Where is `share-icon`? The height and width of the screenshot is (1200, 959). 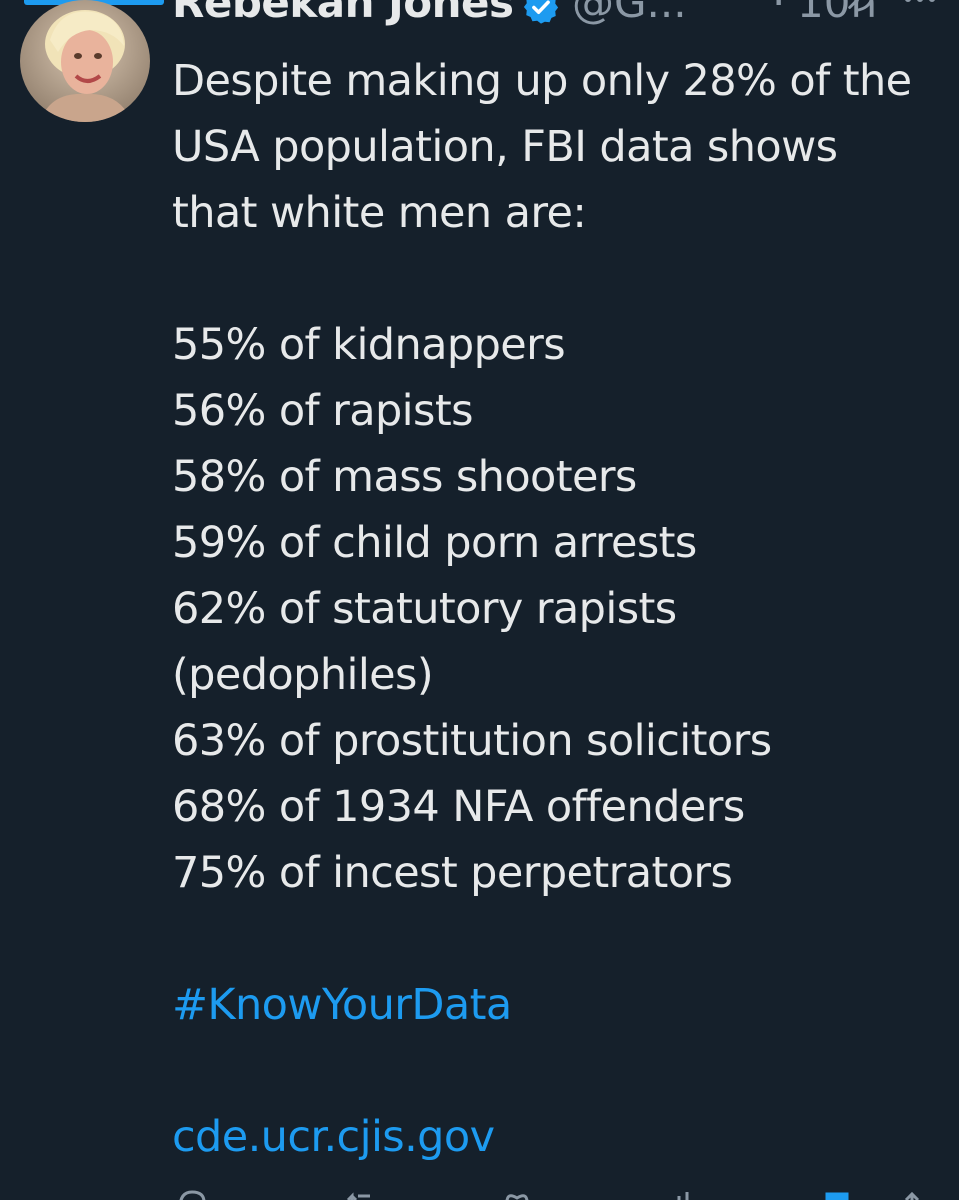
share-icon is located at coordinates (912, 1194).